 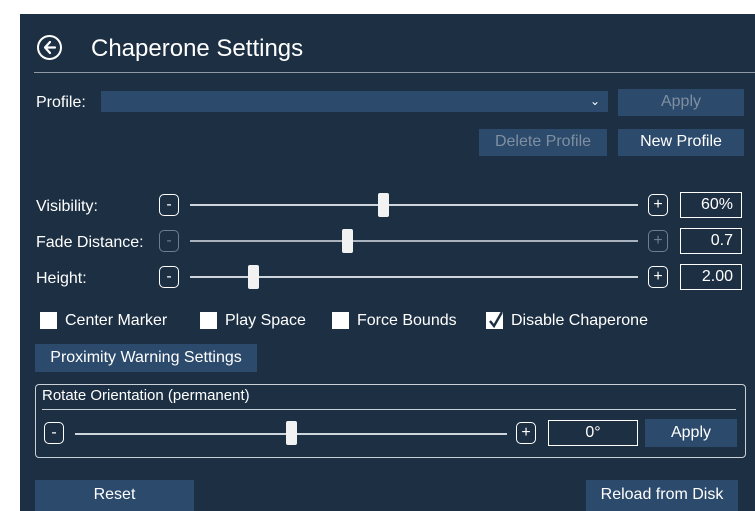 I want to click on profile-label: Profile:, so click(x=61, y=102).